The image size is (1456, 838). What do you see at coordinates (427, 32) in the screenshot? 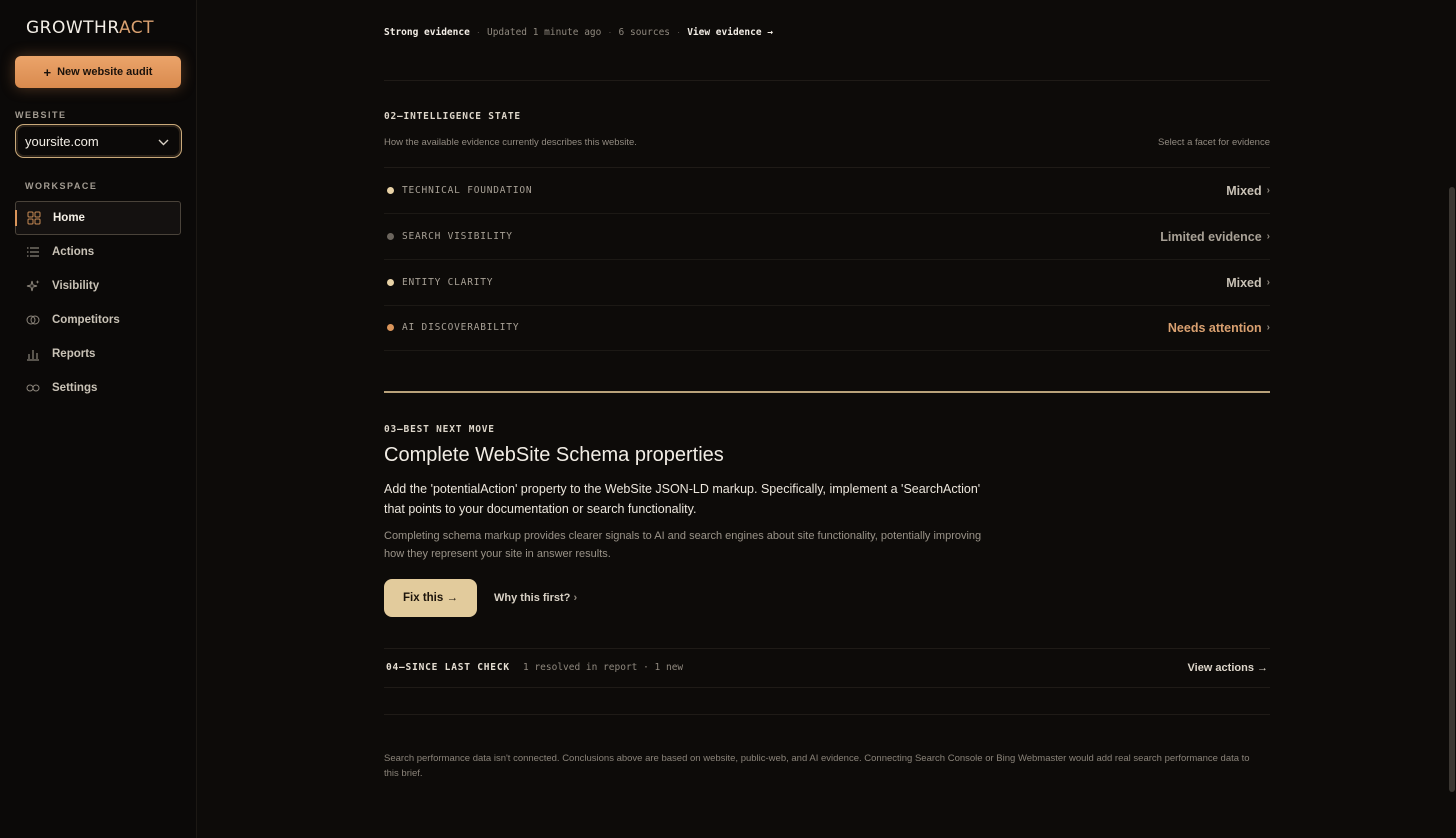
I see `evidence-strength: Strong evidence` at bounding box center [427, 32].